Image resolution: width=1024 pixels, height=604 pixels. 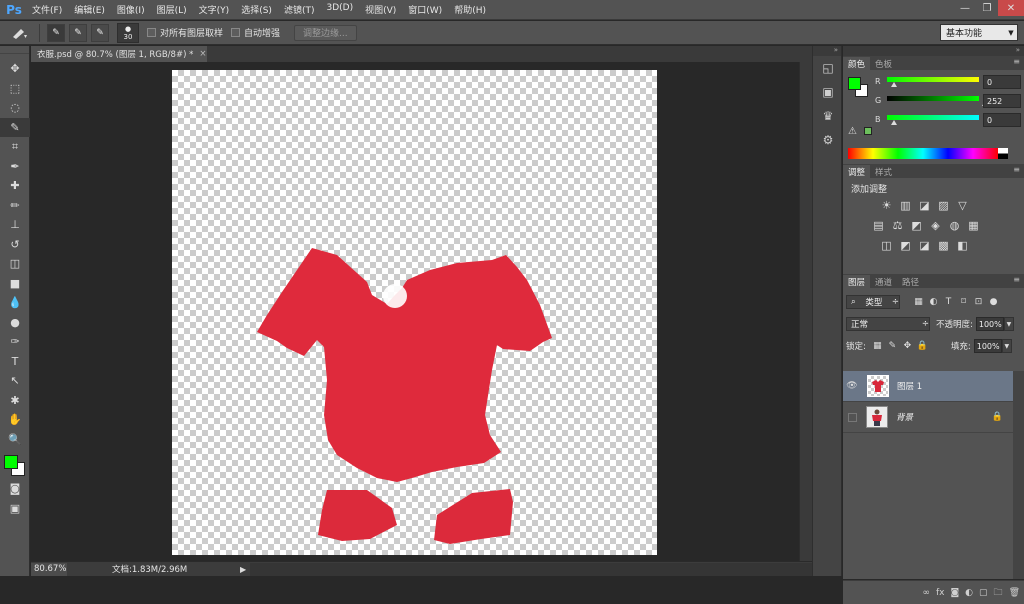 I want to click on auto-enhance-checkbox, so click(x=236, y=32).